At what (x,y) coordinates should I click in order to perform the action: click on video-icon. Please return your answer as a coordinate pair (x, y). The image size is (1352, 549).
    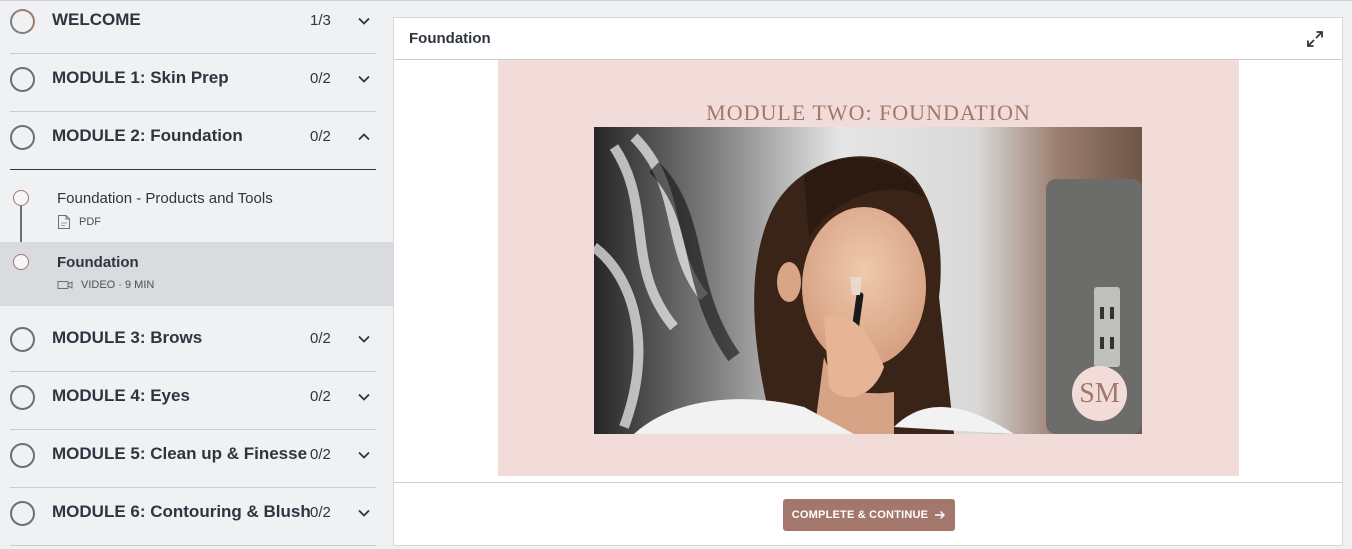
    Looking at the image, I should click on (65, 285).